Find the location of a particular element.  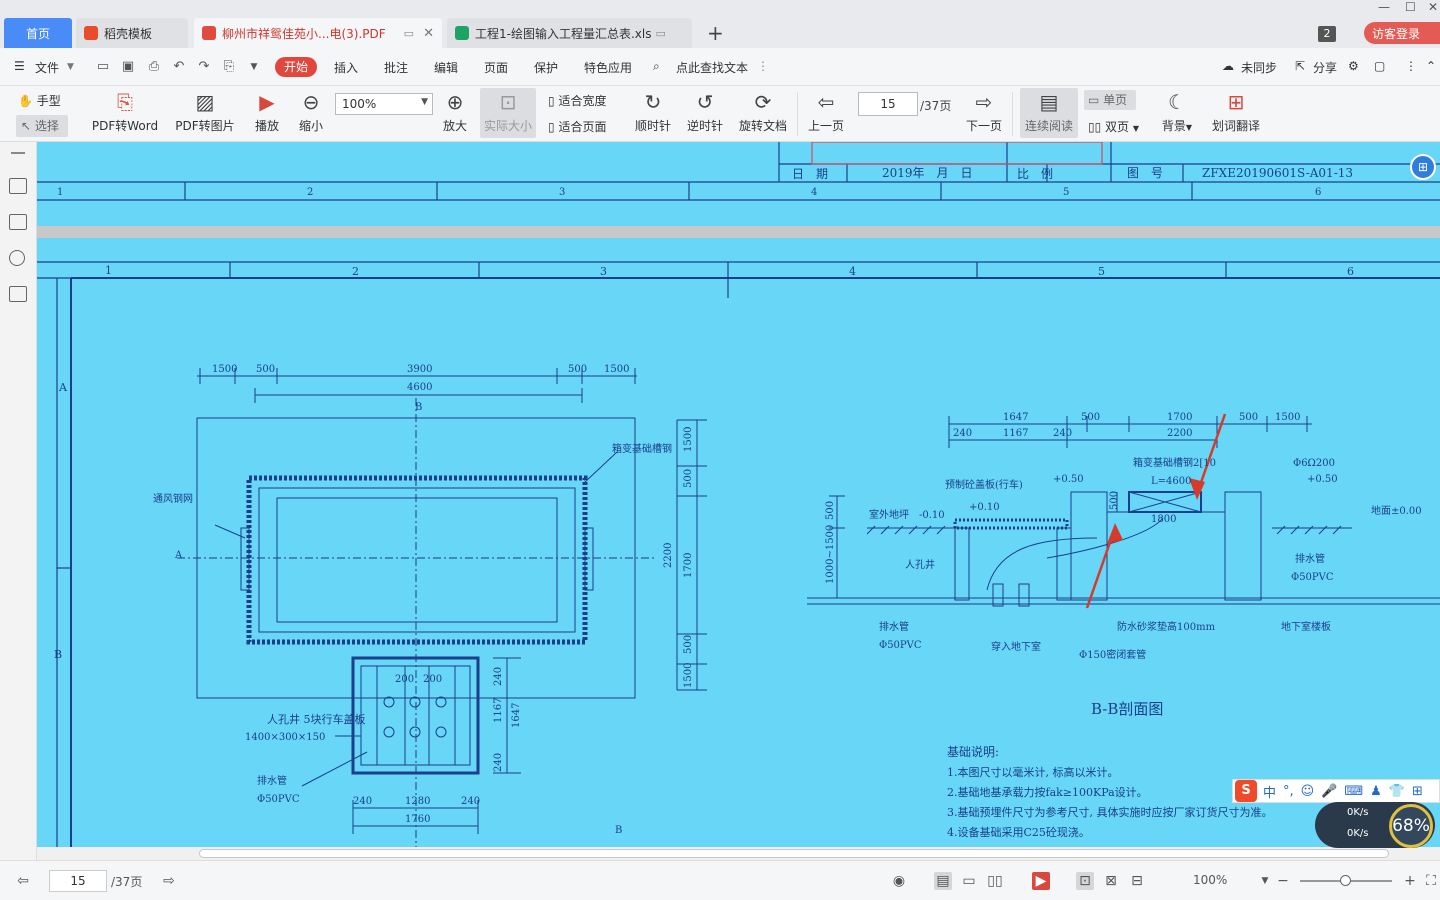

fullscreen-icon: ⛶ is located at coordinates (1431, 881).